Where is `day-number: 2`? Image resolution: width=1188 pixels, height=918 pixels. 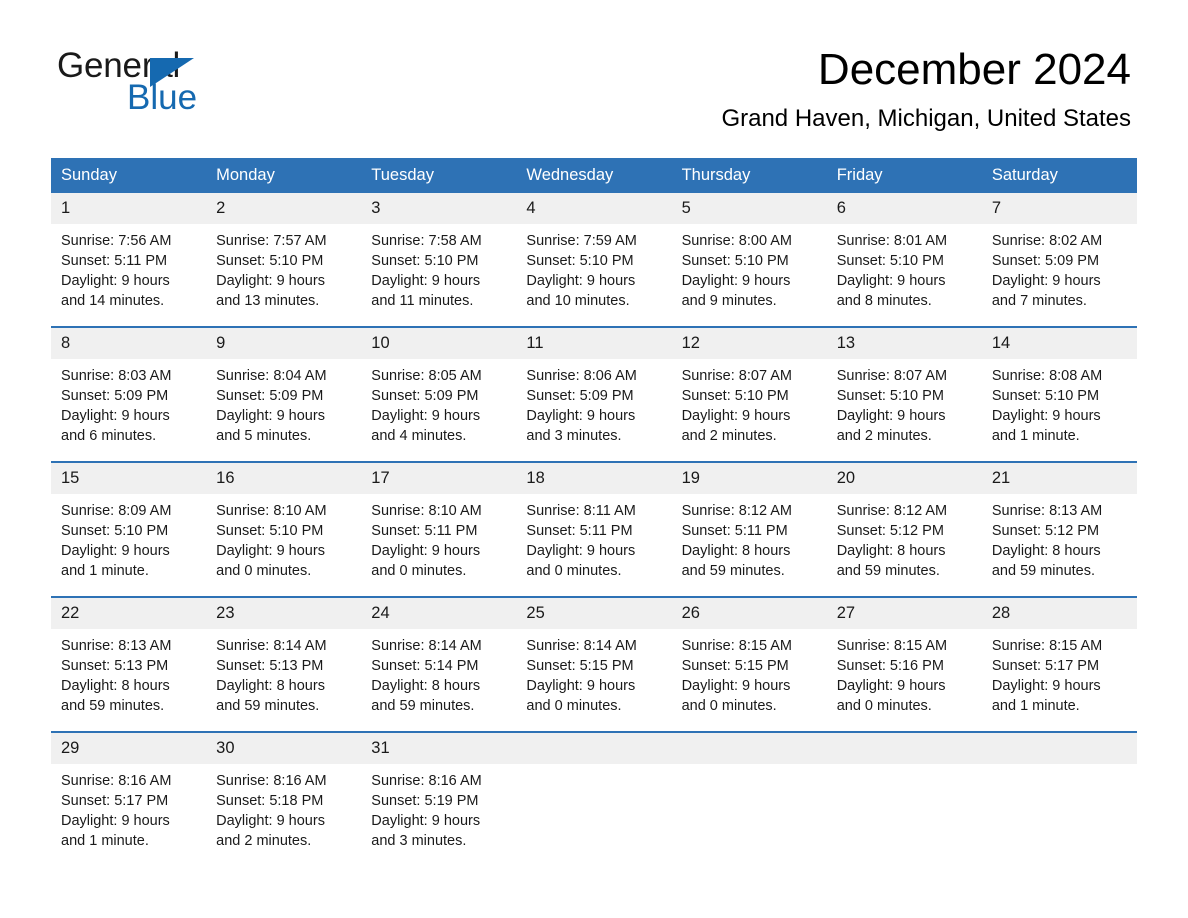 day-number: 2 is located at coordinates (284, 208).